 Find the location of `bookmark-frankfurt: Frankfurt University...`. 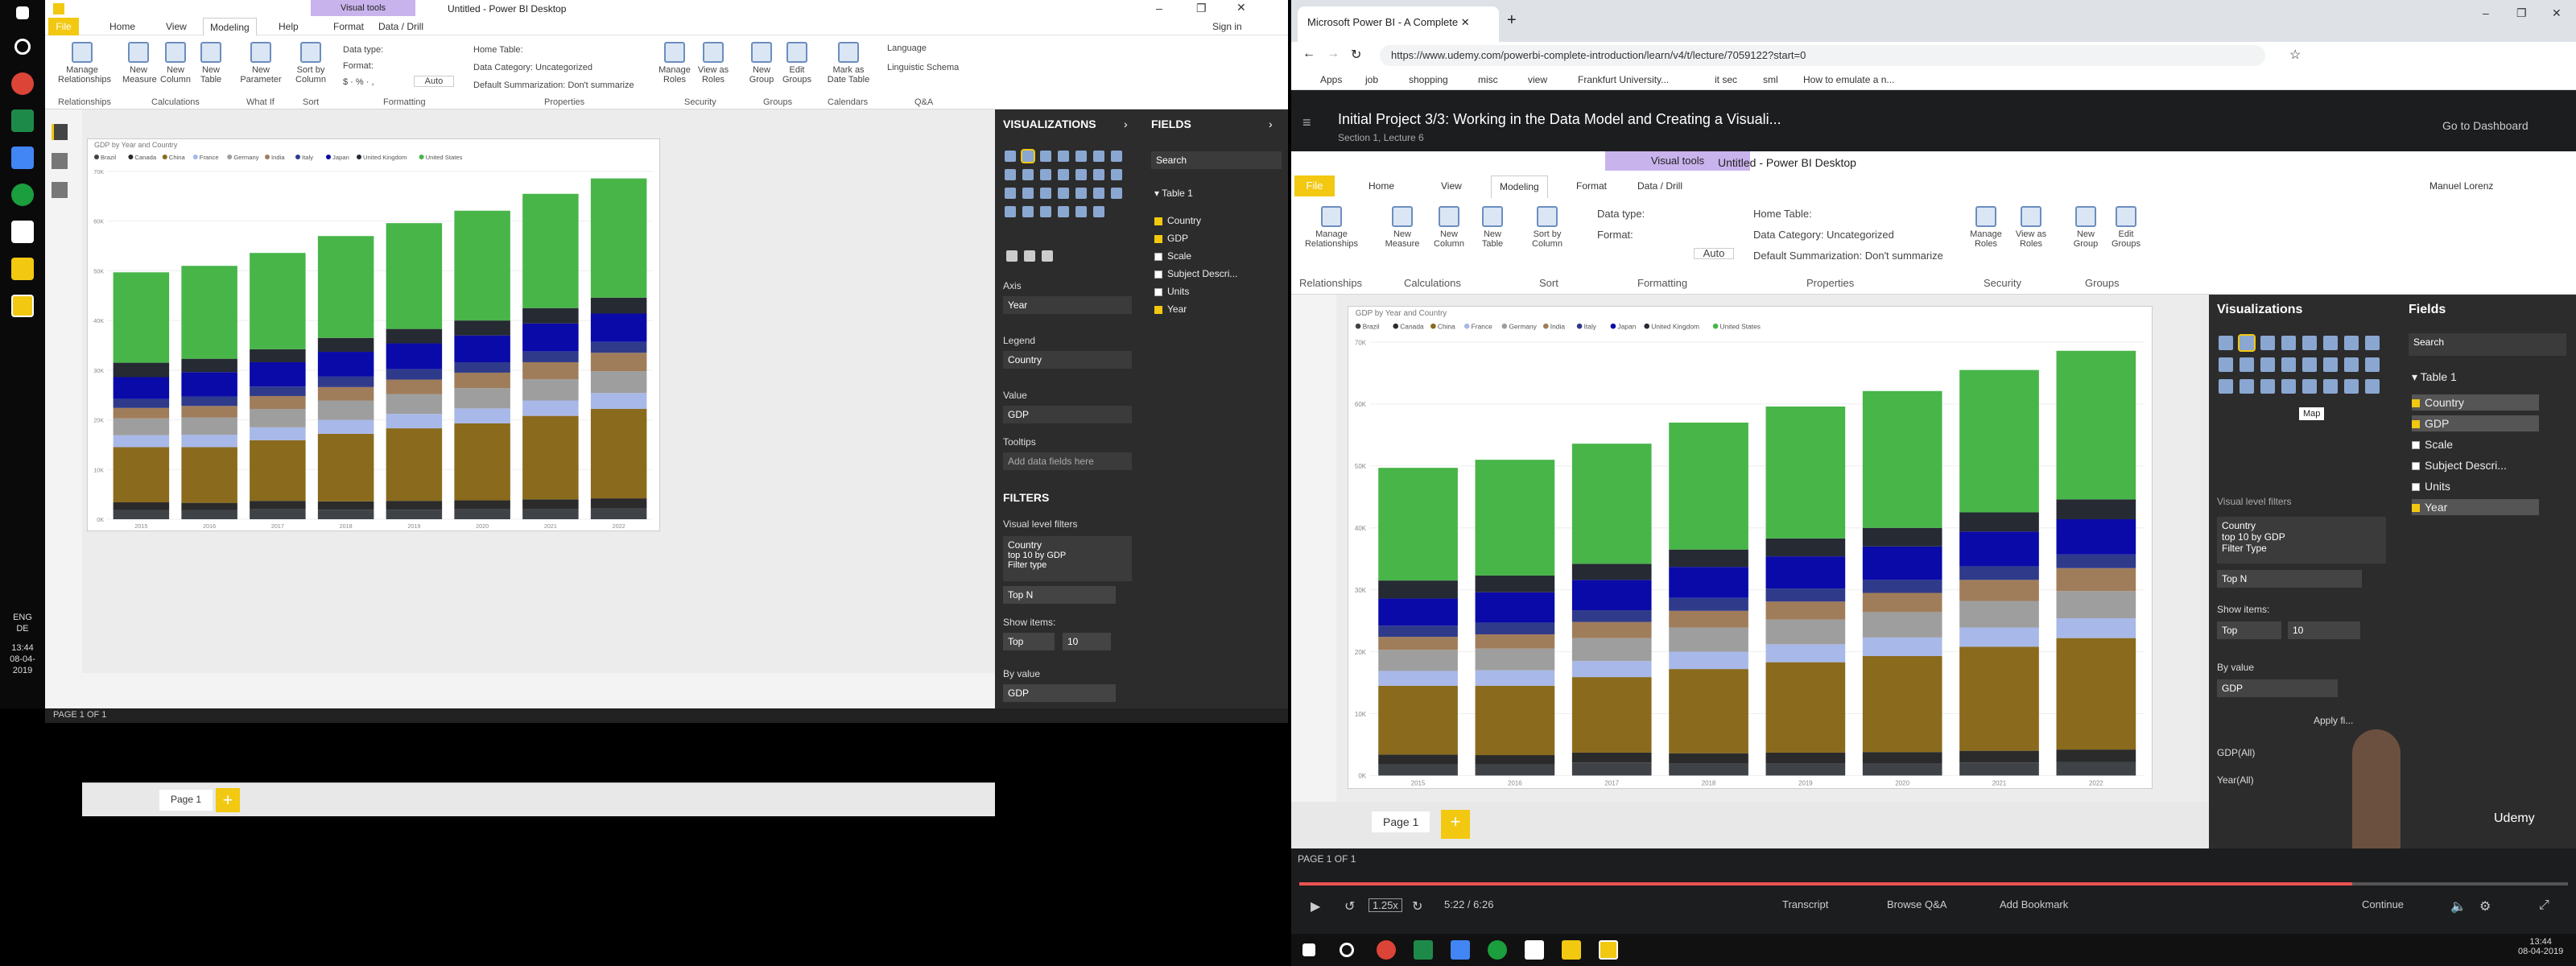

bookmark-frankfurt: Frankfurt University... is located at coordinates (1623, 79).